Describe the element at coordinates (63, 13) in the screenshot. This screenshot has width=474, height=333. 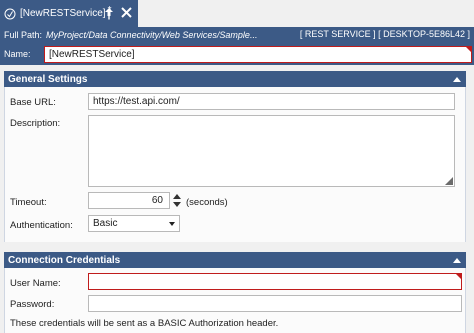
I see `tab-title: [NewRESTService]` at that location.